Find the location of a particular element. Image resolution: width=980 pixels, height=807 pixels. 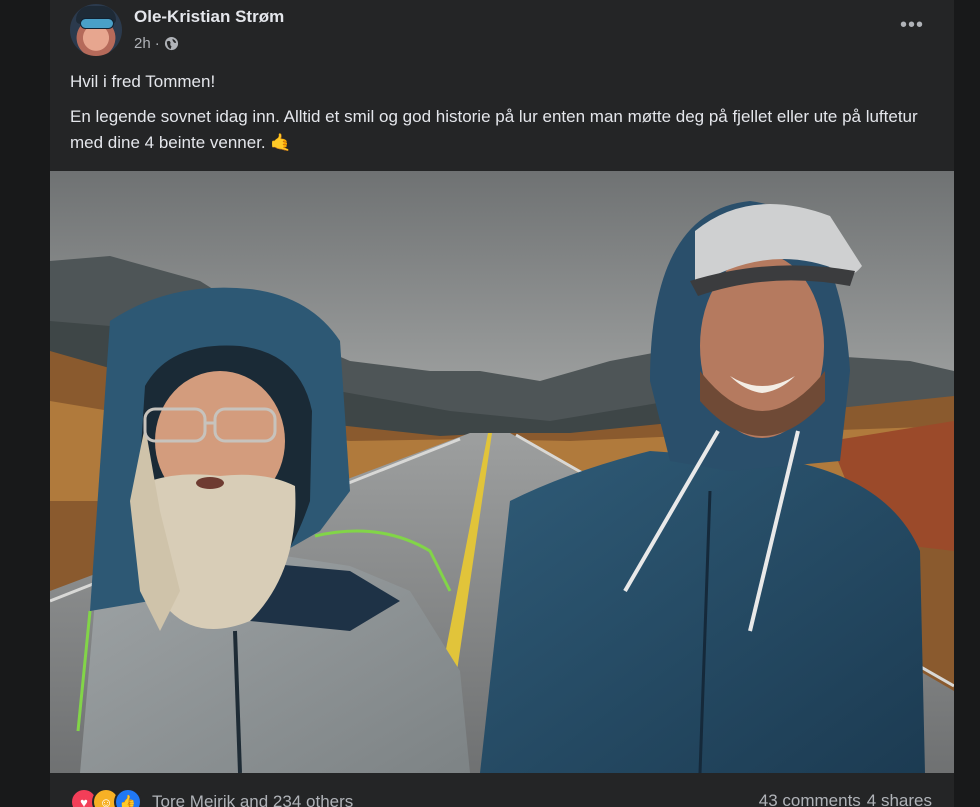

author-avatar is located at coordinates (96, 30).